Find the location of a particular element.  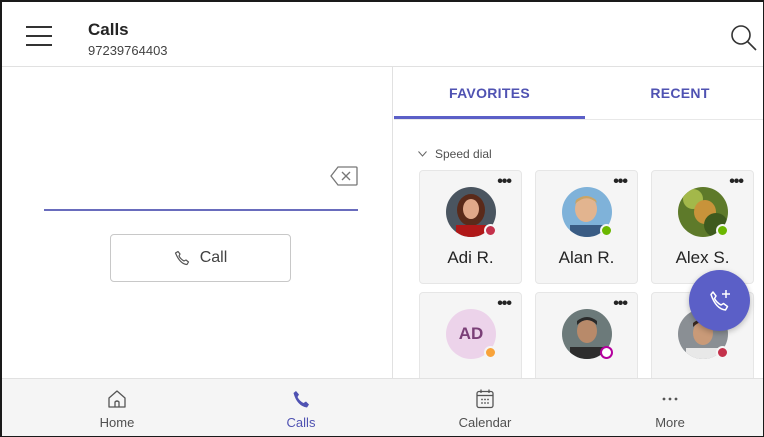

search-icon is located at coordinates (744, 38).